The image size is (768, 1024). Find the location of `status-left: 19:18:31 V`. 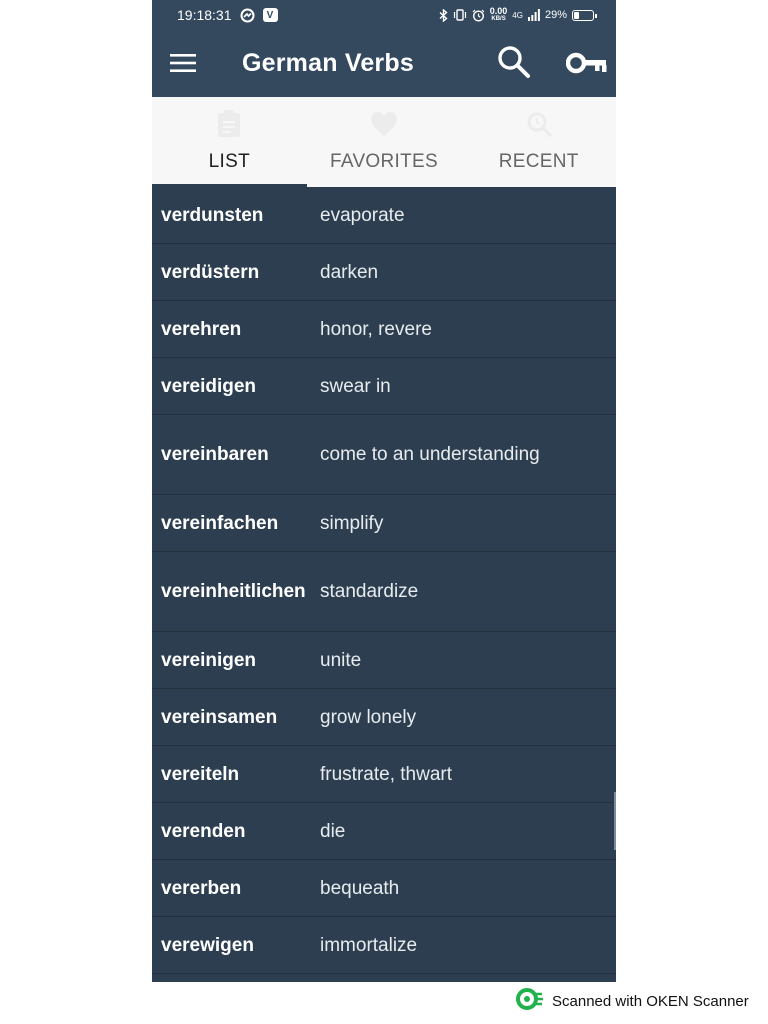

status-left: 19:18:31 V is located at coordinates (227, 15).